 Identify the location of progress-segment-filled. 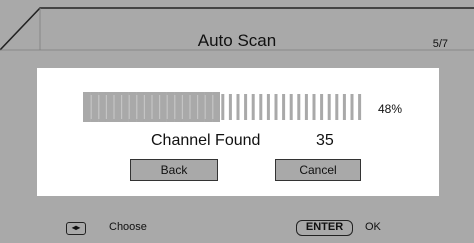
(87, 107).